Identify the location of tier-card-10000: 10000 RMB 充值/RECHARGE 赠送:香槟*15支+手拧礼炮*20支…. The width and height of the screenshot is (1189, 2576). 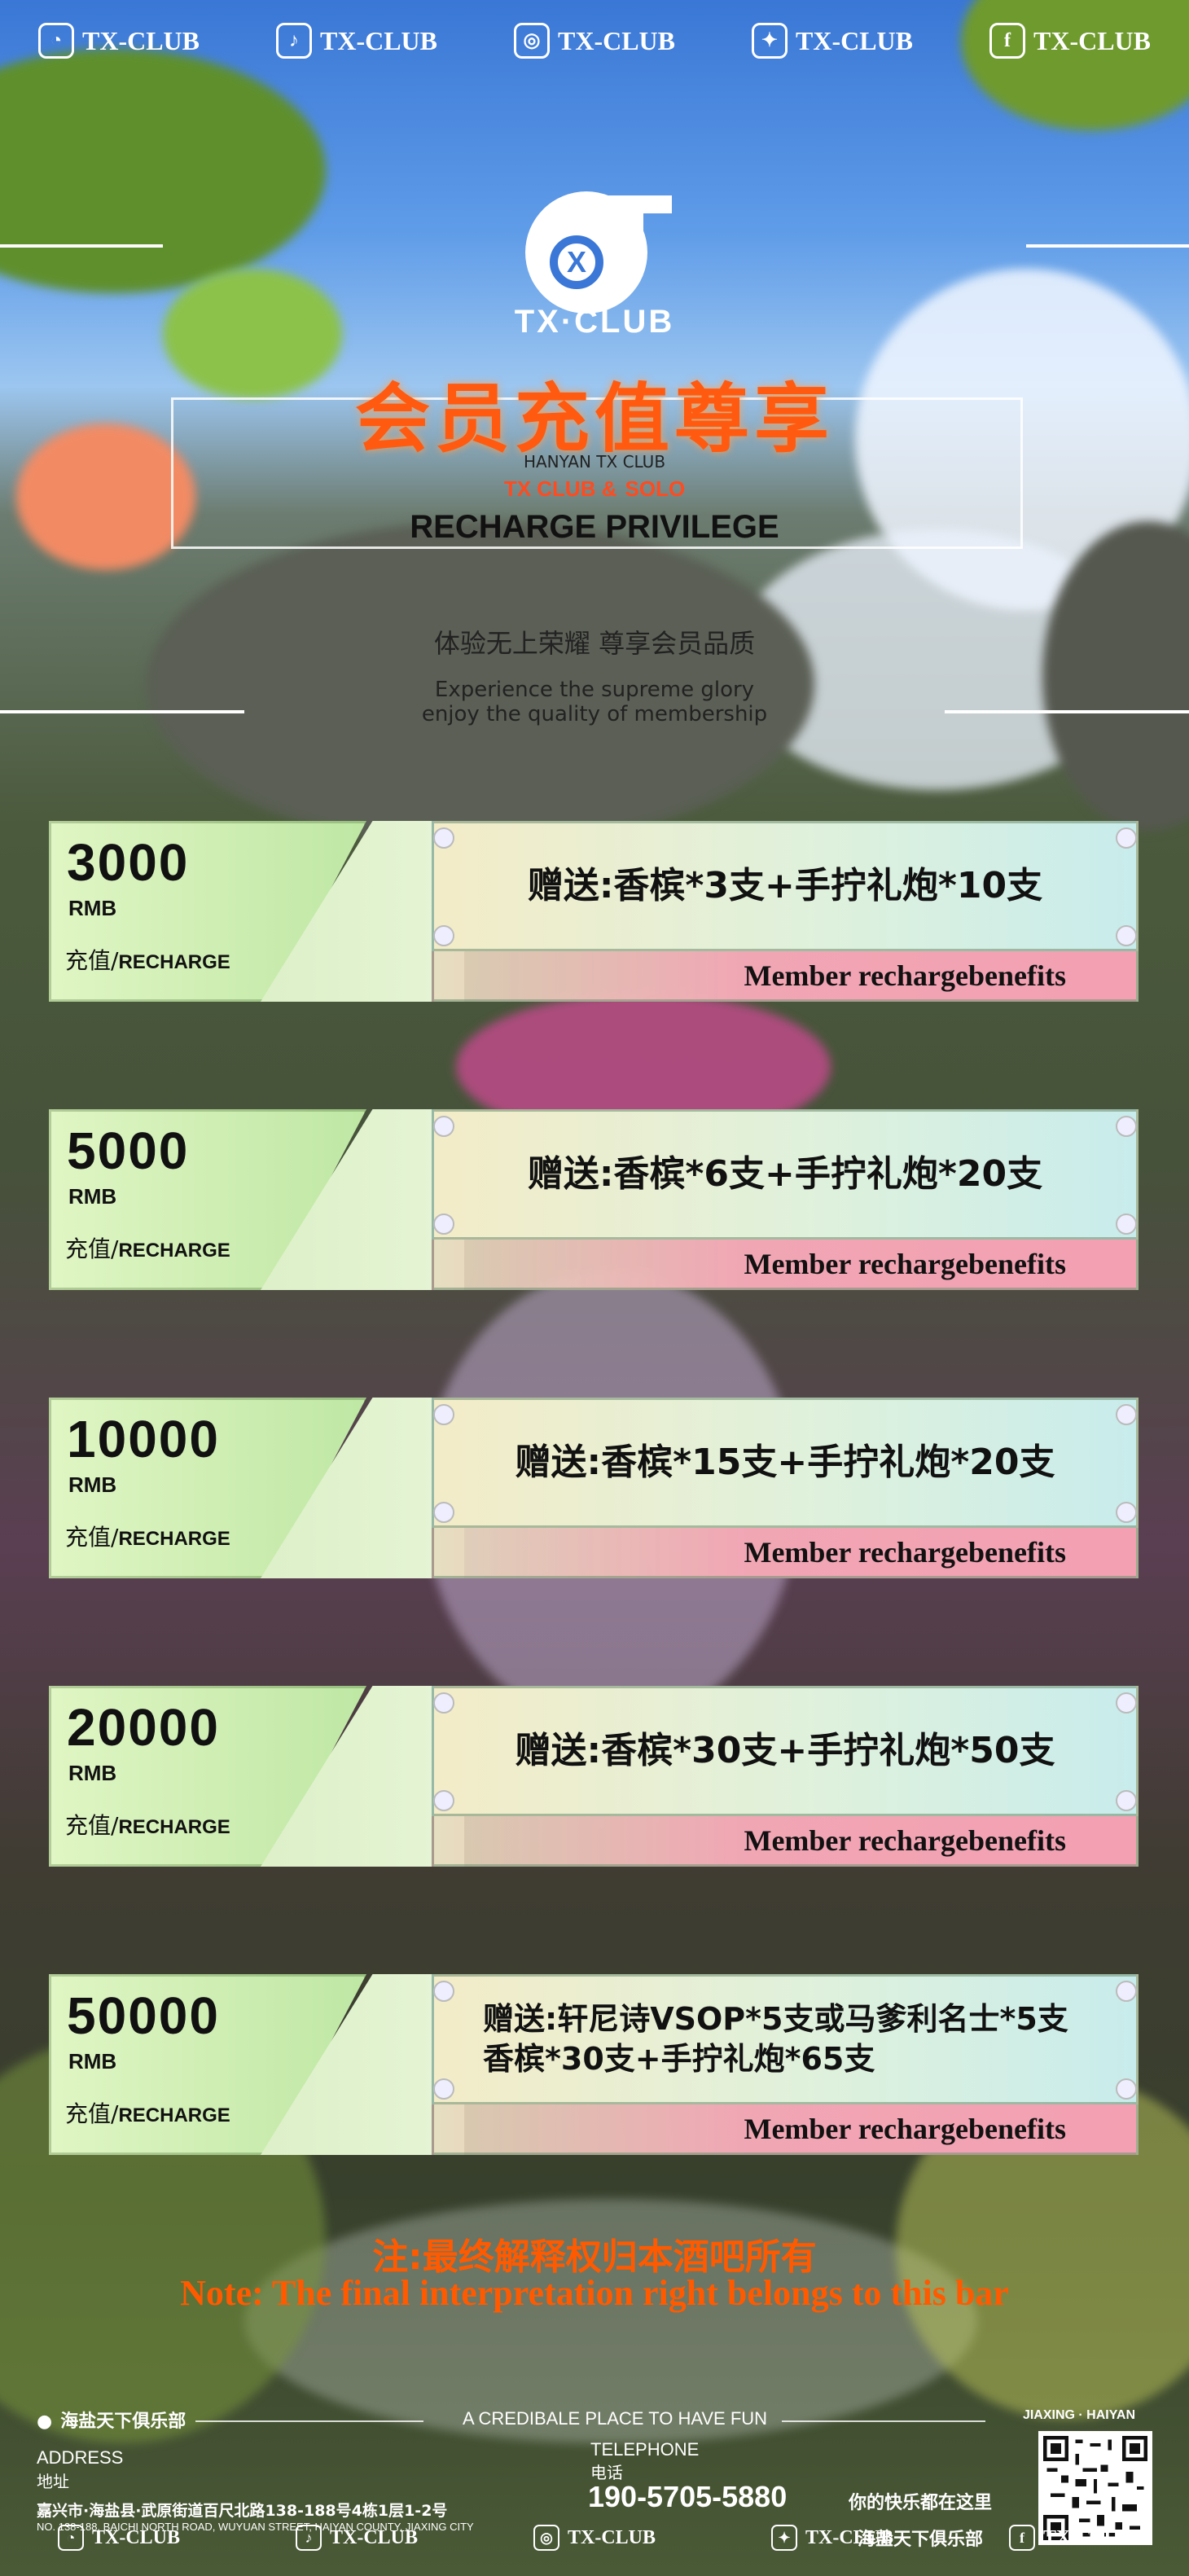
(594, 1488).